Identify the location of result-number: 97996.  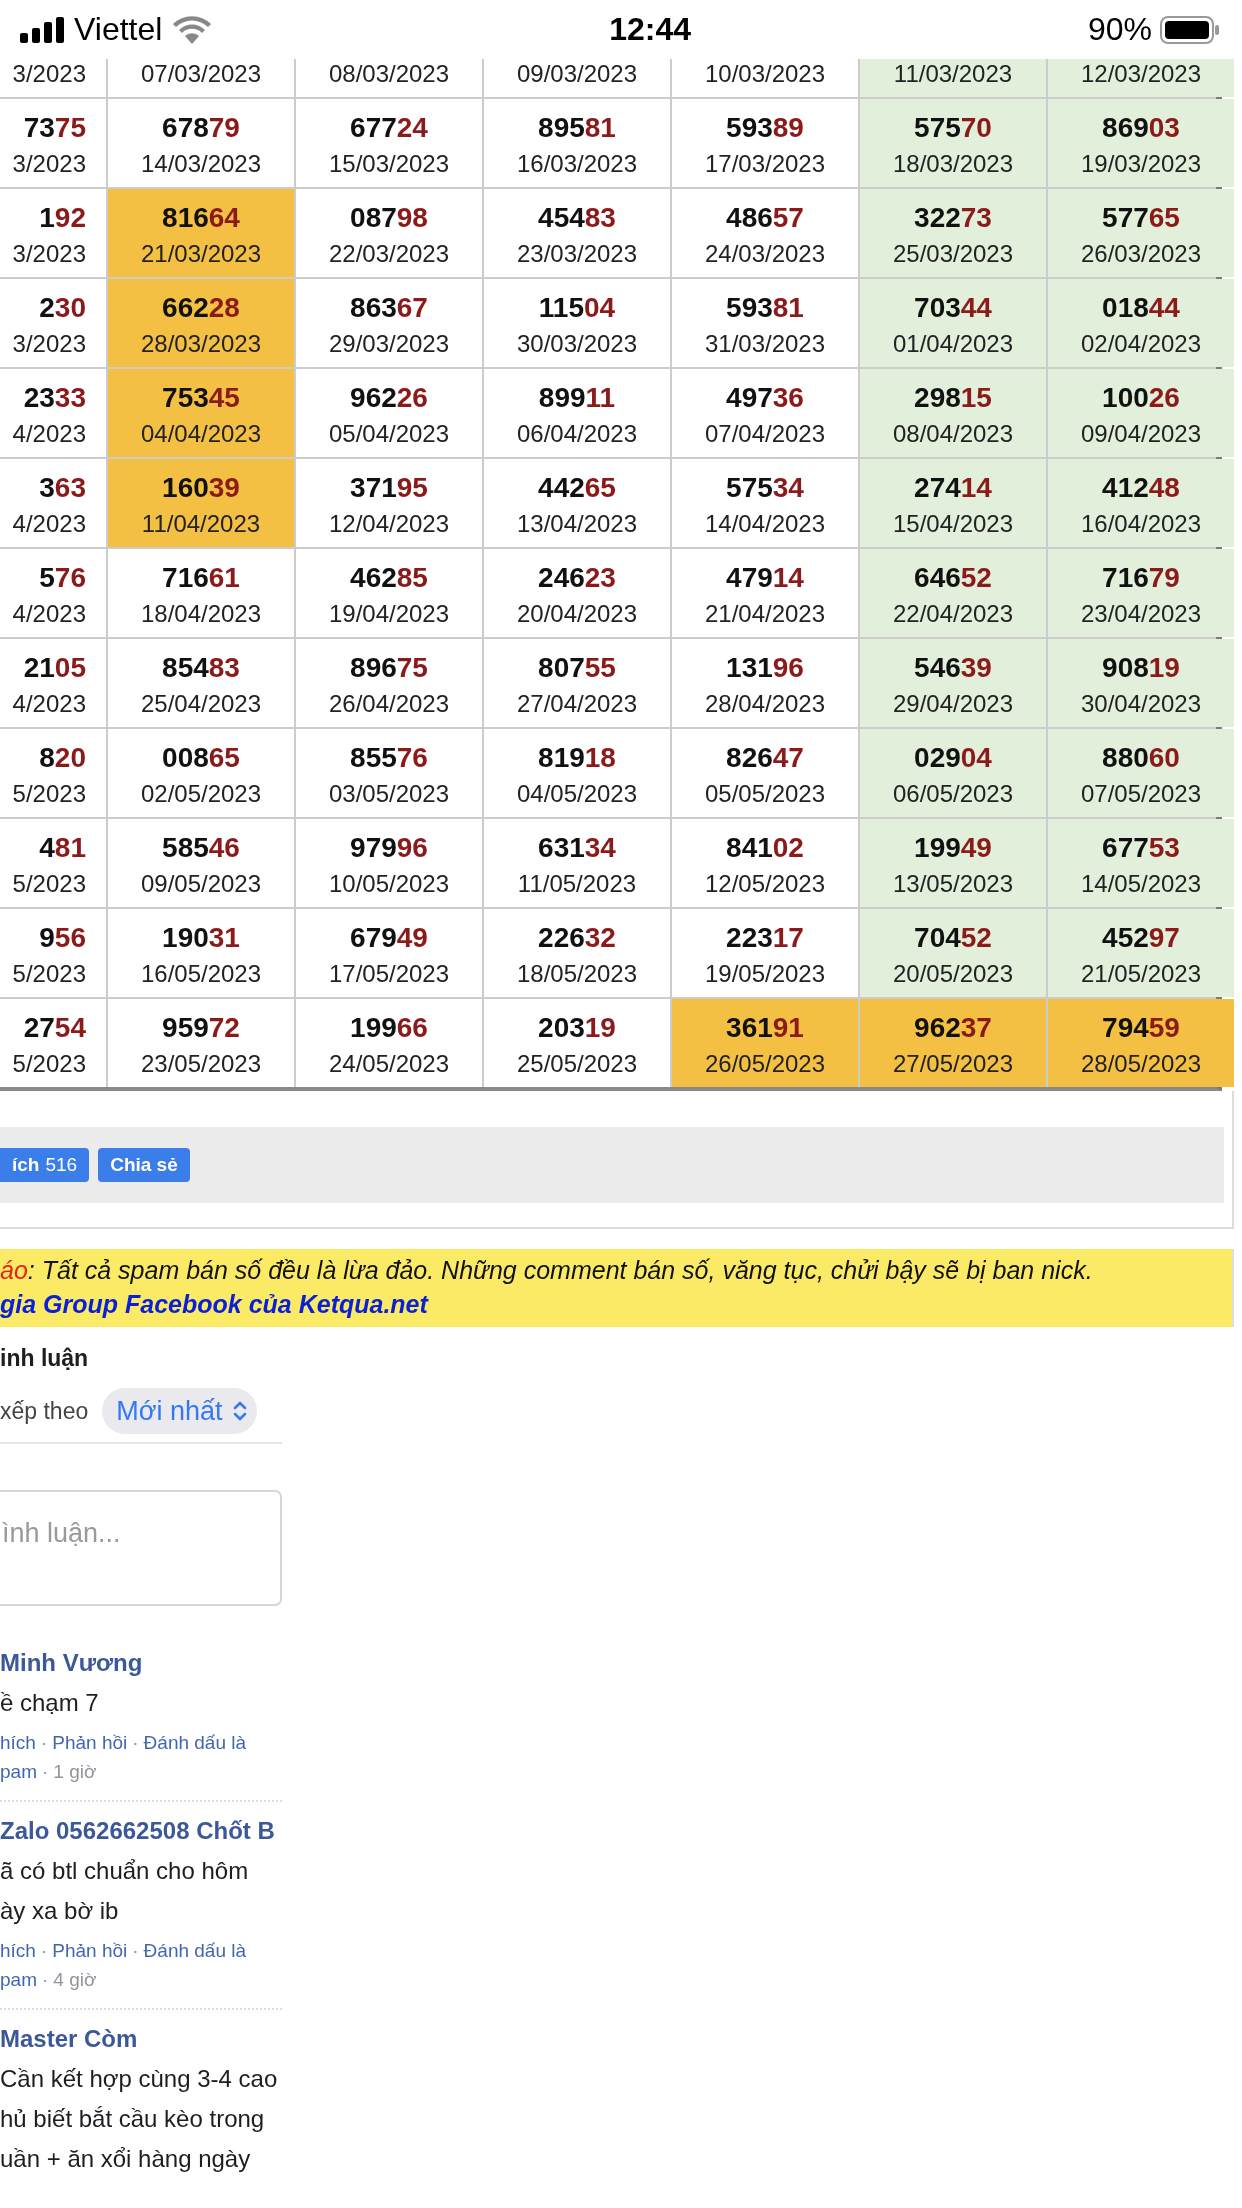
(389, 848).